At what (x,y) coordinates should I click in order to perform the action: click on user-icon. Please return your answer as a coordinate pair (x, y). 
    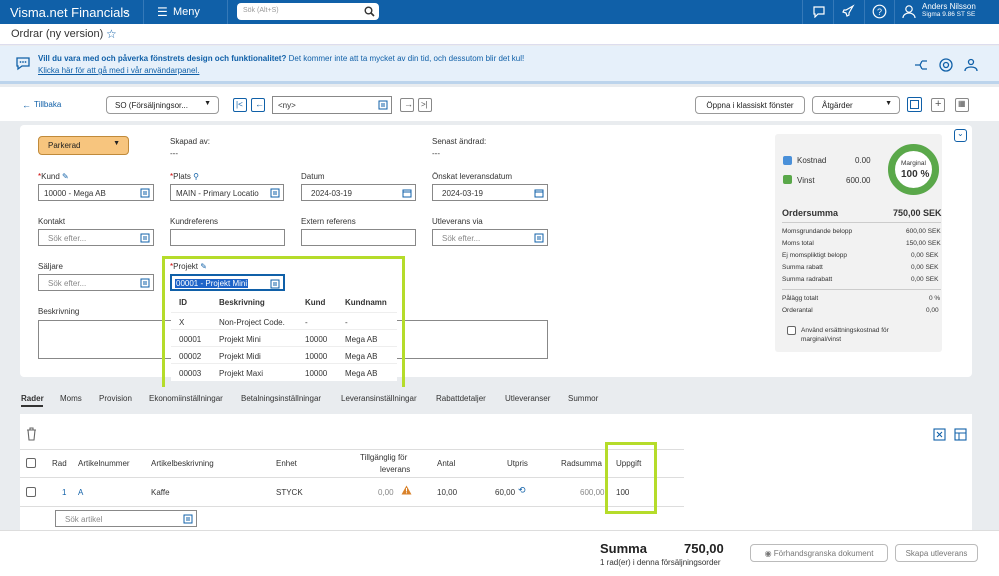
    Looking at the image, I should click on (909, 11).